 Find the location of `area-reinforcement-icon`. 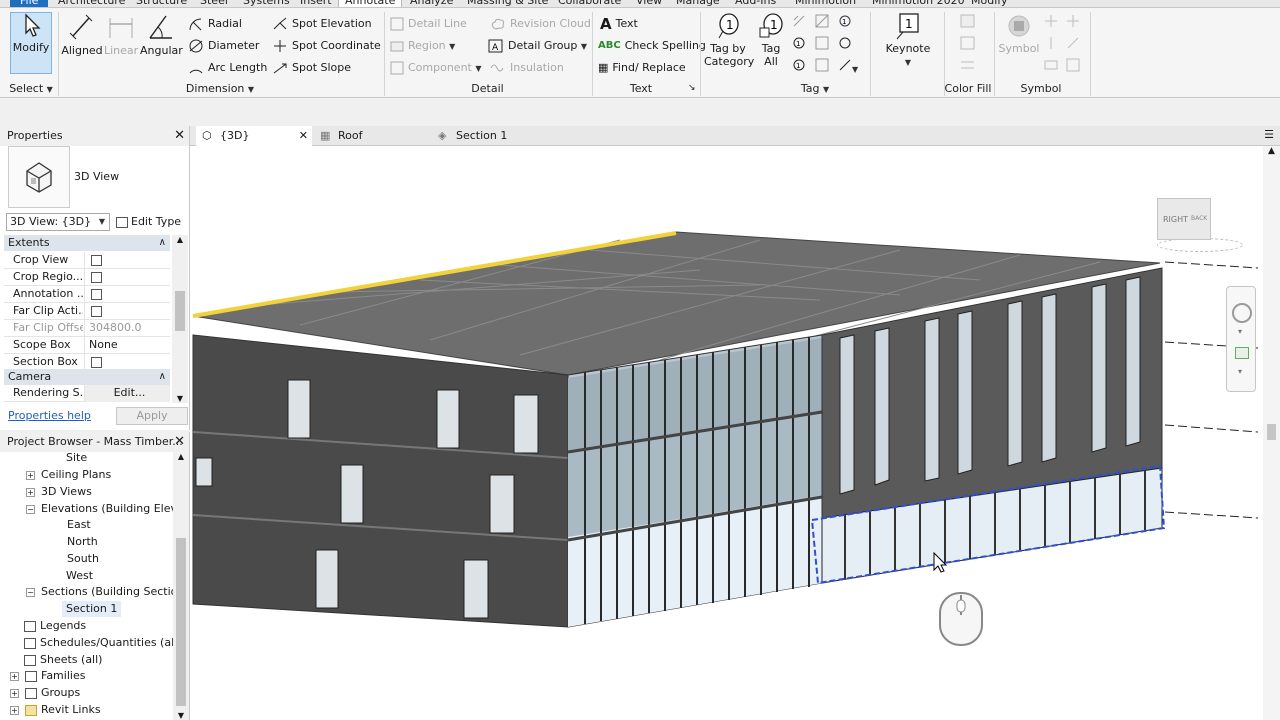

area-reinforcement-icon is located at coordinates (1073, 46).